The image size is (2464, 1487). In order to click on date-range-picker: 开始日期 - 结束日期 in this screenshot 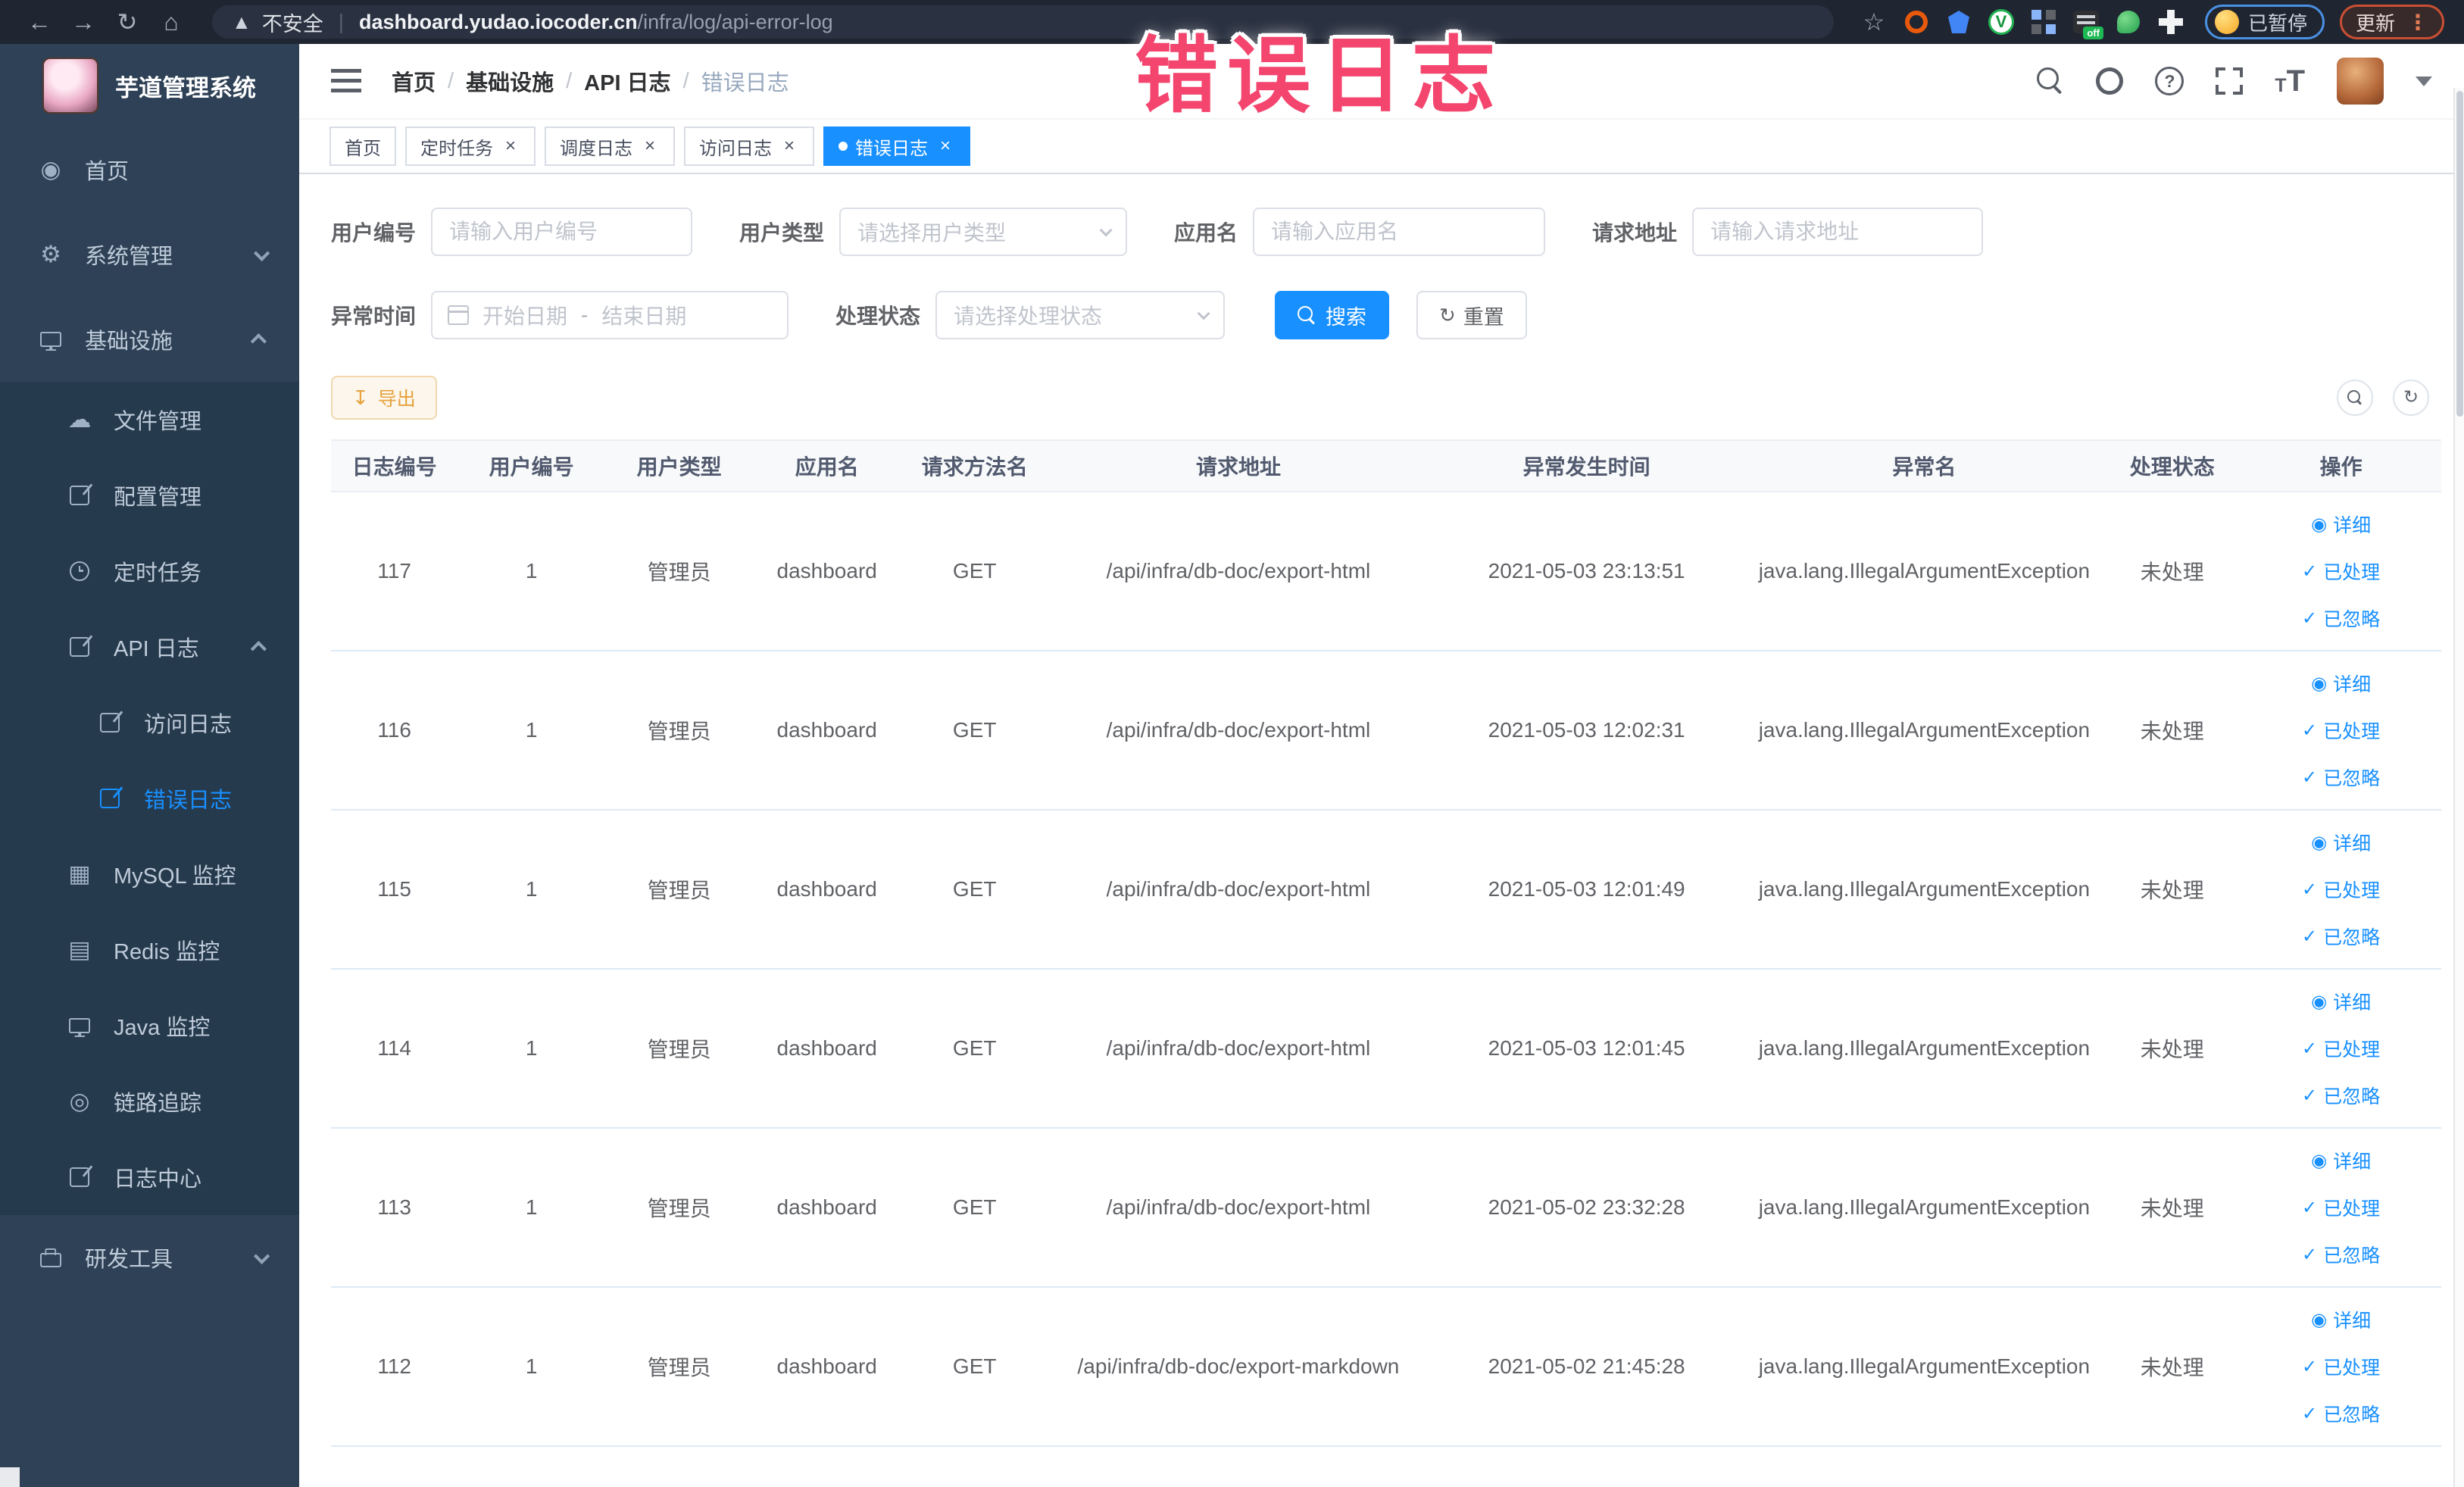, I will do `click(610, 315)`.